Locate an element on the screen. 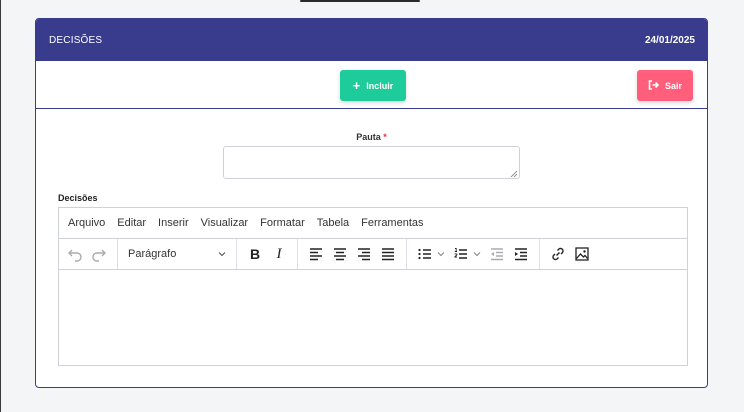  block-format-value: Parágrafo is located at coordinates (152, 254).